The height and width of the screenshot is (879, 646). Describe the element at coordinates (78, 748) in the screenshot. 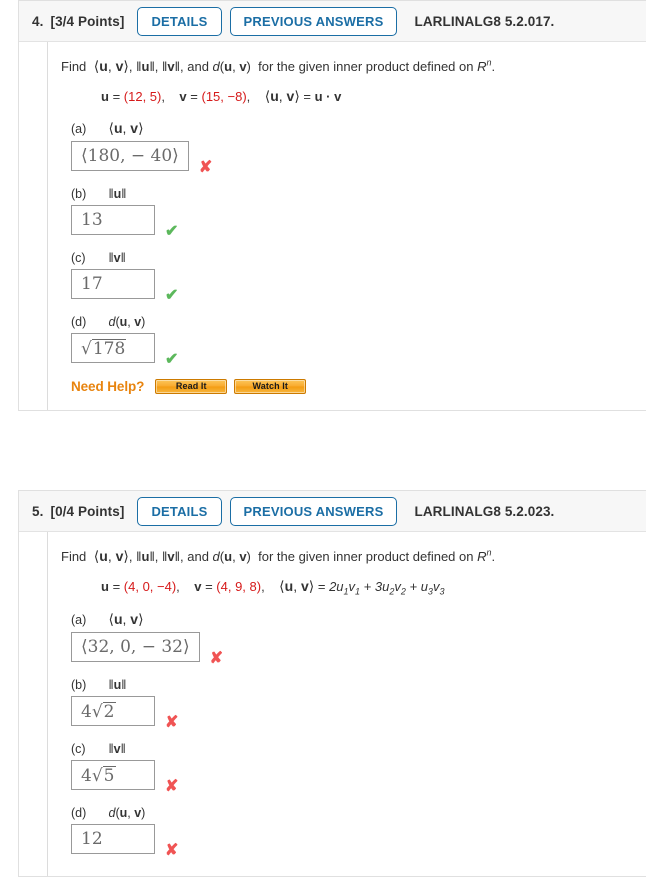

I see `part-c-tag-5: (c)` at that location.